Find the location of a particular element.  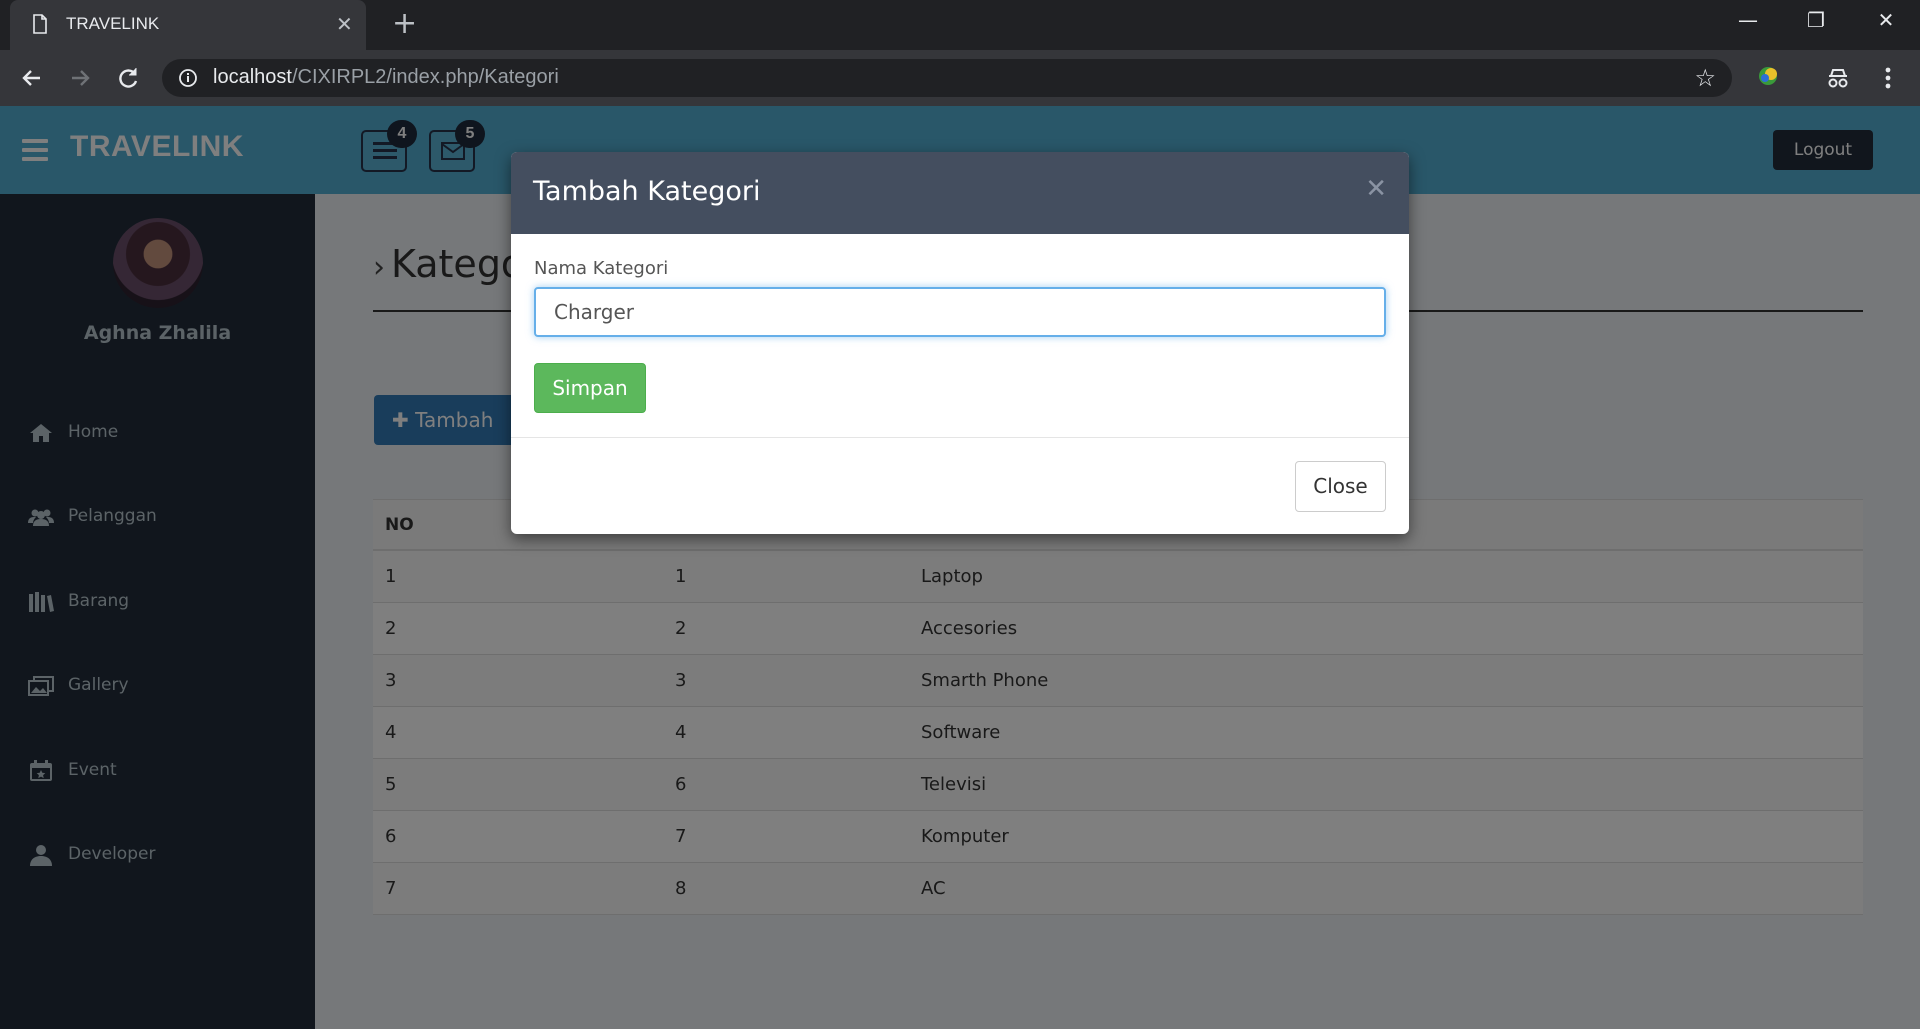

save-button: Simpan is located at coordinates (590, 388).